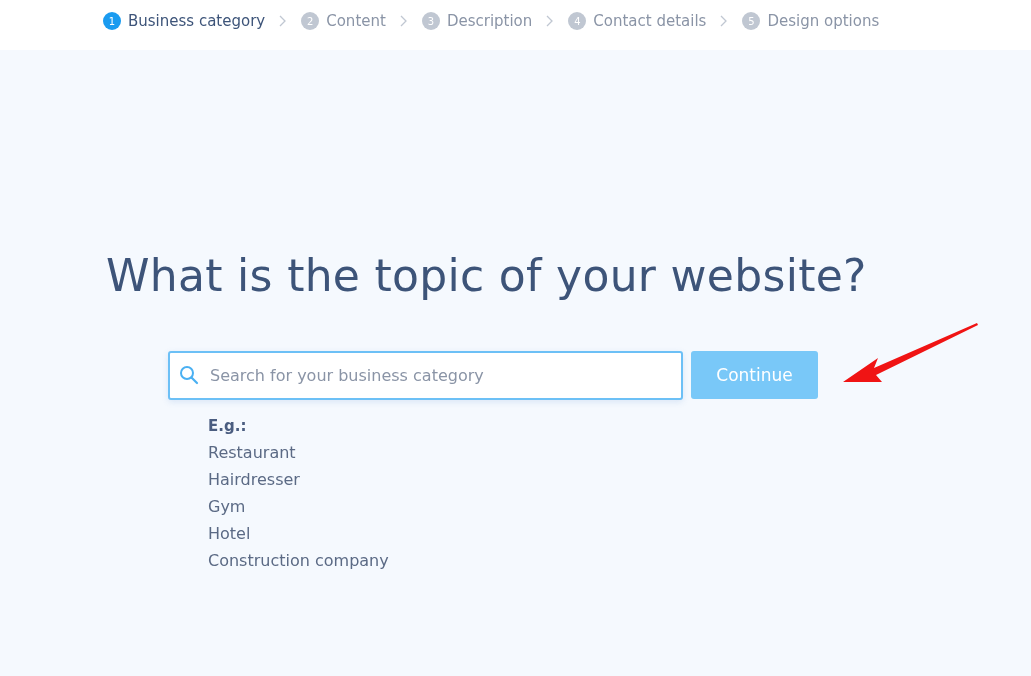 This screenshot has width=1031, height=676. Describe the element at coordinates (112, 21) in the screenshot. I see `step-number-badge: 1` at that location.